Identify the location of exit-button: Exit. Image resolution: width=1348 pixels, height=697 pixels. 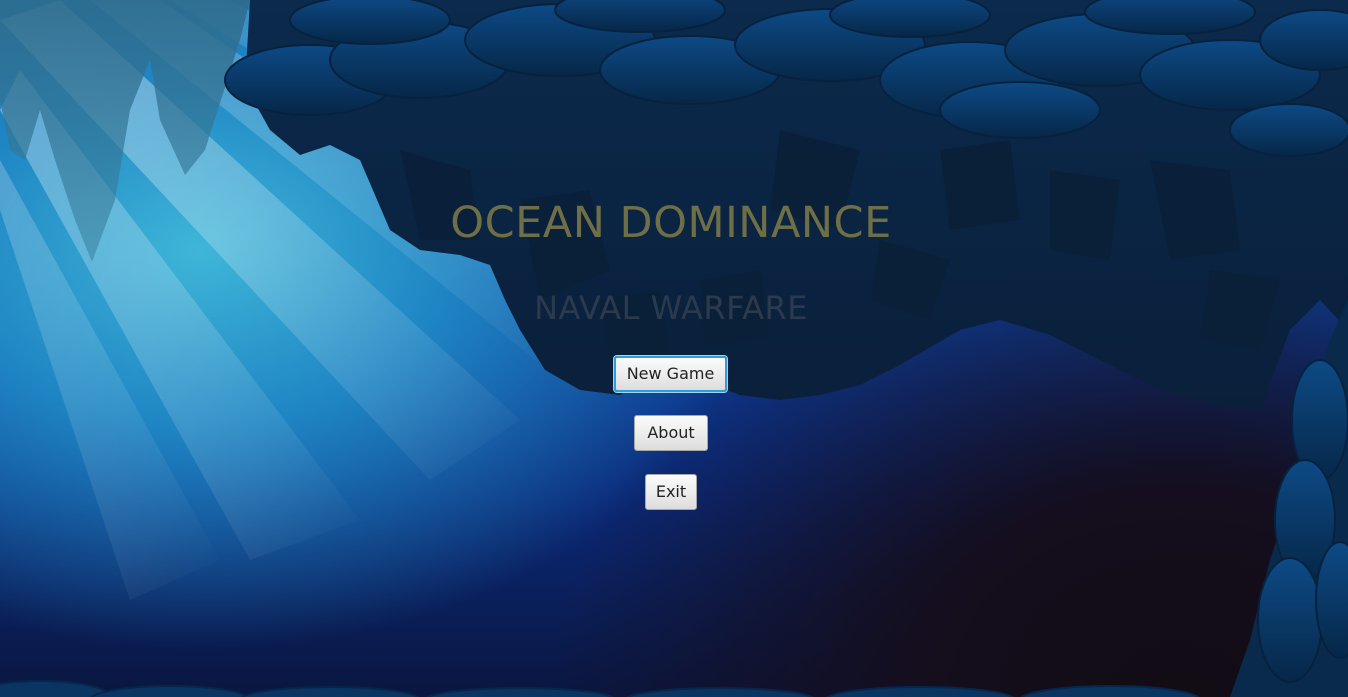
(671, 492).